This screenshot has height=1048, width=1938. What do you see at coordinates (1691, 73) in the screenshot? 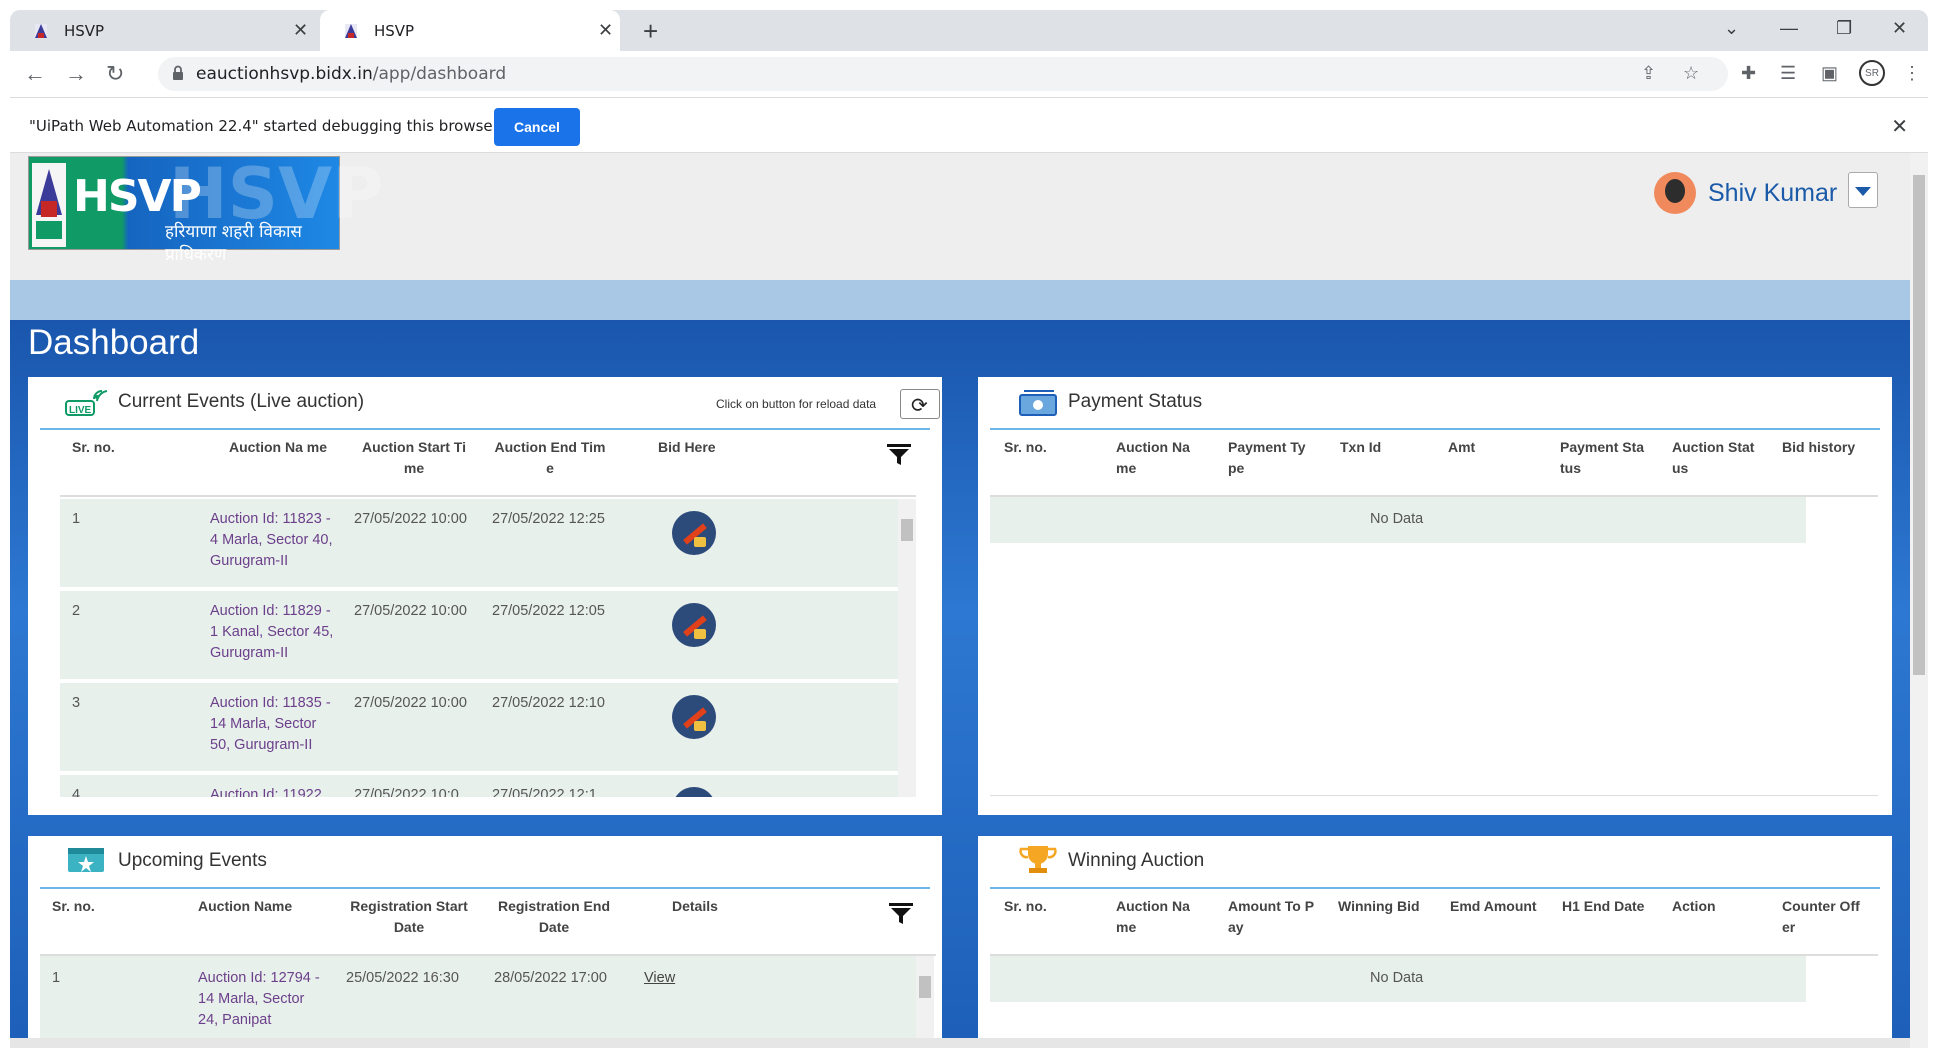
I see `bookmark-star-icon: ☆` at bounding box center [1691, 73].